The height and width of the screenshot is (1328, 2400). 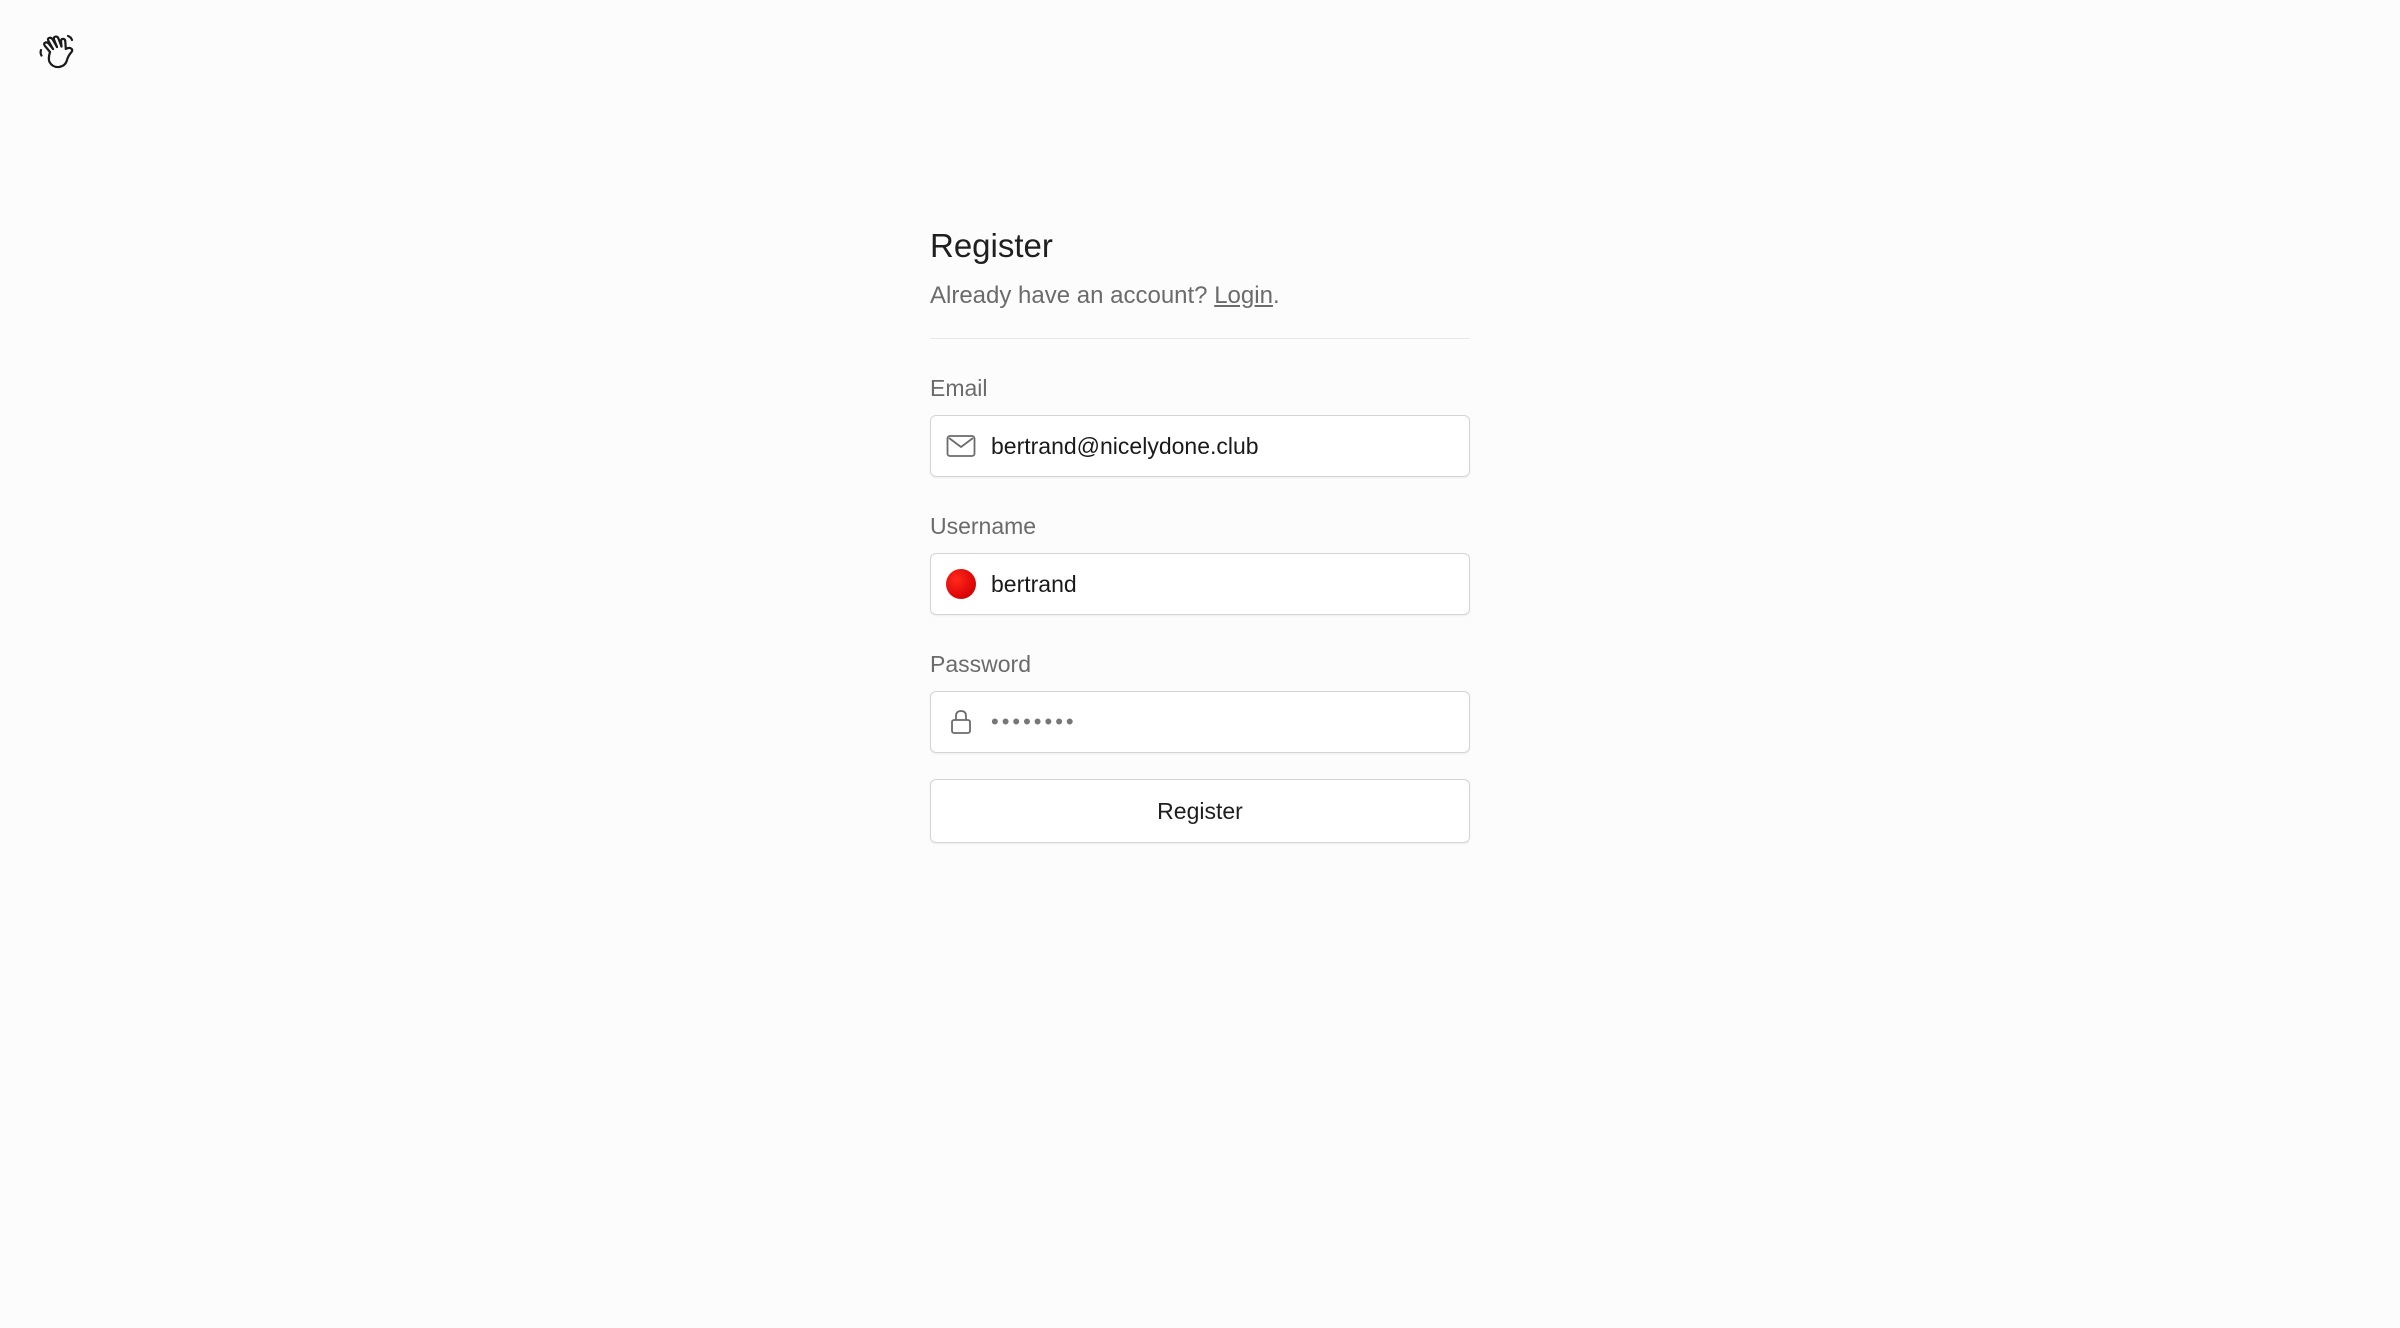 I want to click on password-field, so click(x=1200, y=722).